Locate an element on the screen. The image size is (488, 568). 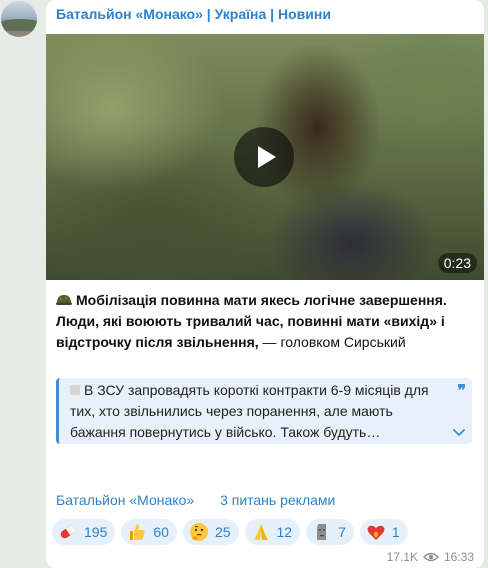
reactions-bar: 195 60 25 12 7 1 is located at coordinates (230, 532).